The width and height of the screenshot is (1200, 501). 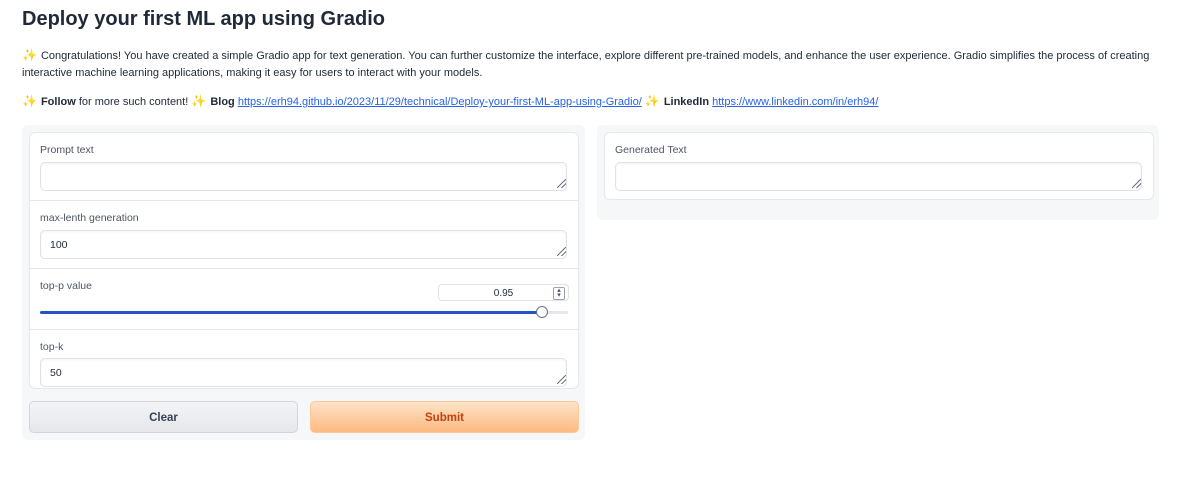 What do you see at coordinates (303, 372) in the screenshot?
I see `top-k-textarea: 50` at bounding box center [303, 372].